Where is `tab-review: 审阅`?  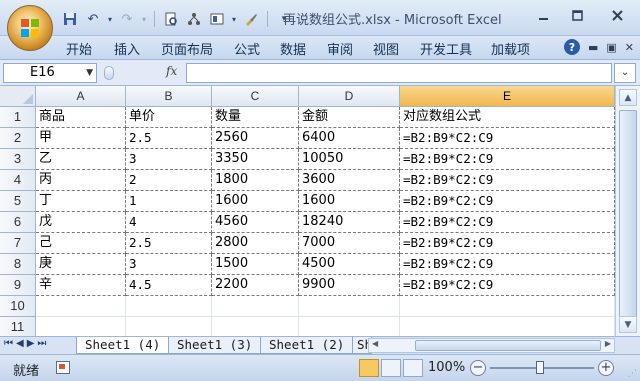
tab-review: 审阅 is located at coordinates (340, 48).